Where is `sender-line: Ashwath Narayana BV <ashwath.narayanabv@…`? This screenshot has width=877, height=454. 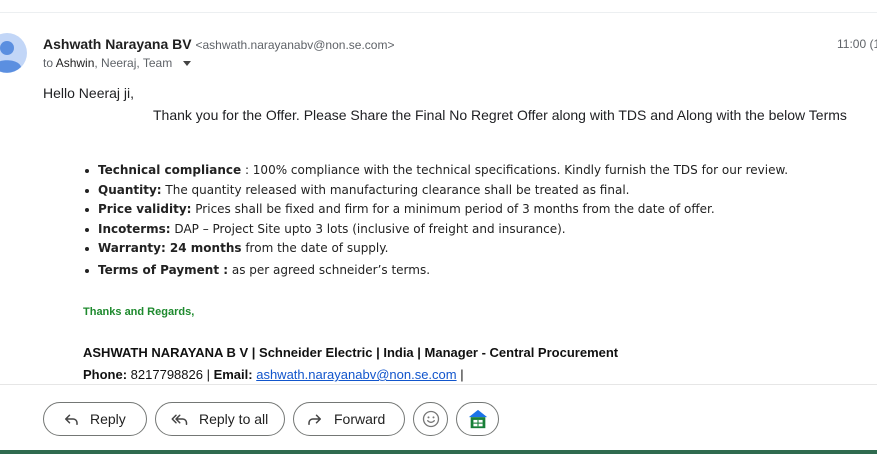 sender-line: Ashwath Narayana BV <ashwath.narayanabv@… is located at coordinates (218, 44).